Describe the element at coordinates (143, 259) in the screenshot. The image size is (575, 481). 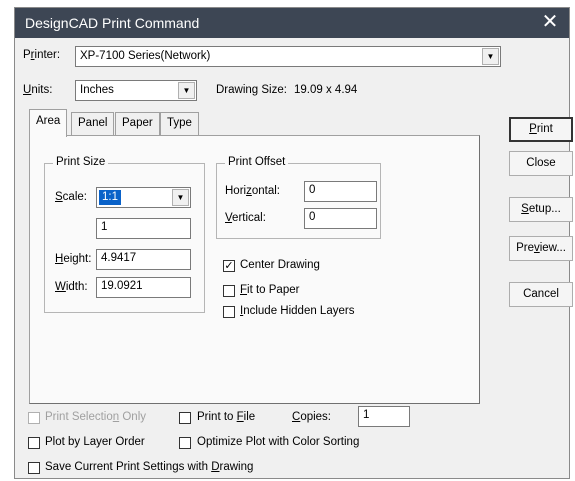
I see `height-input: 4.9417` at that location.